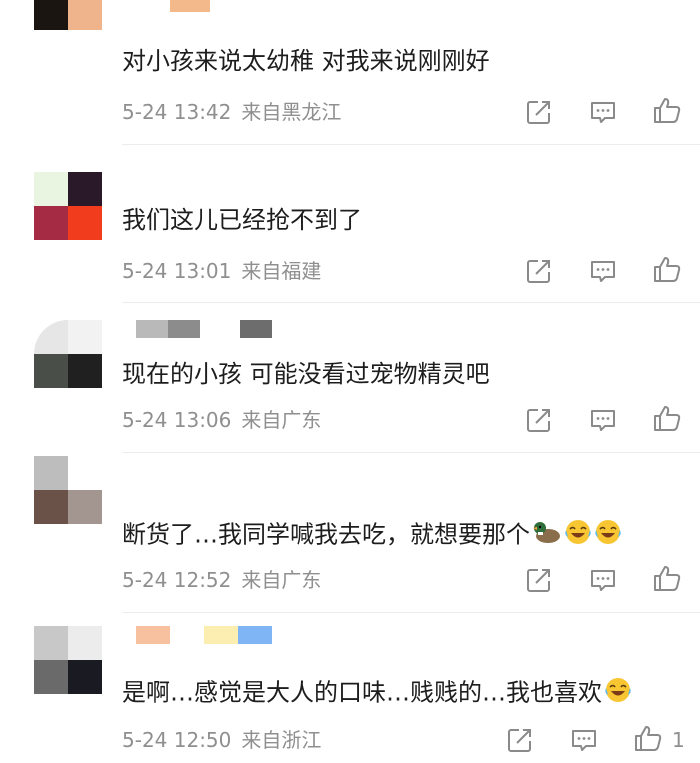 This screenshot has height=763, width=700. I want to click on duck-emoji, so click(547, 535).